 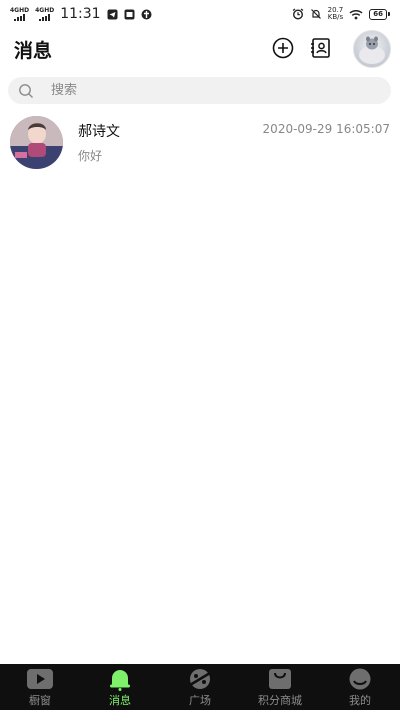 What do you see at coordinates (298, 14) in the screenshot?
I see `alarm-icon` at bounding box center [298, 14].